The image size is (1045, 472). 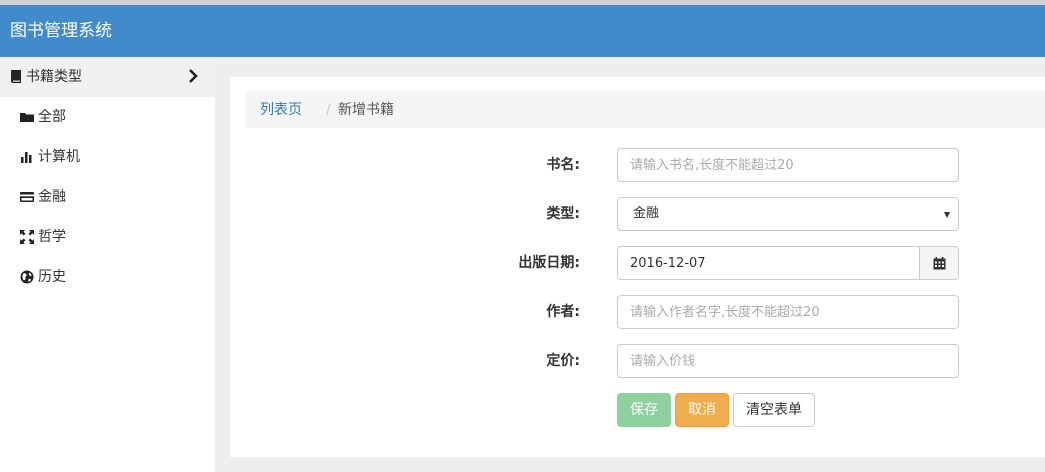 I want to click on book-name-label: 书名:, so click(x=563, y=165).